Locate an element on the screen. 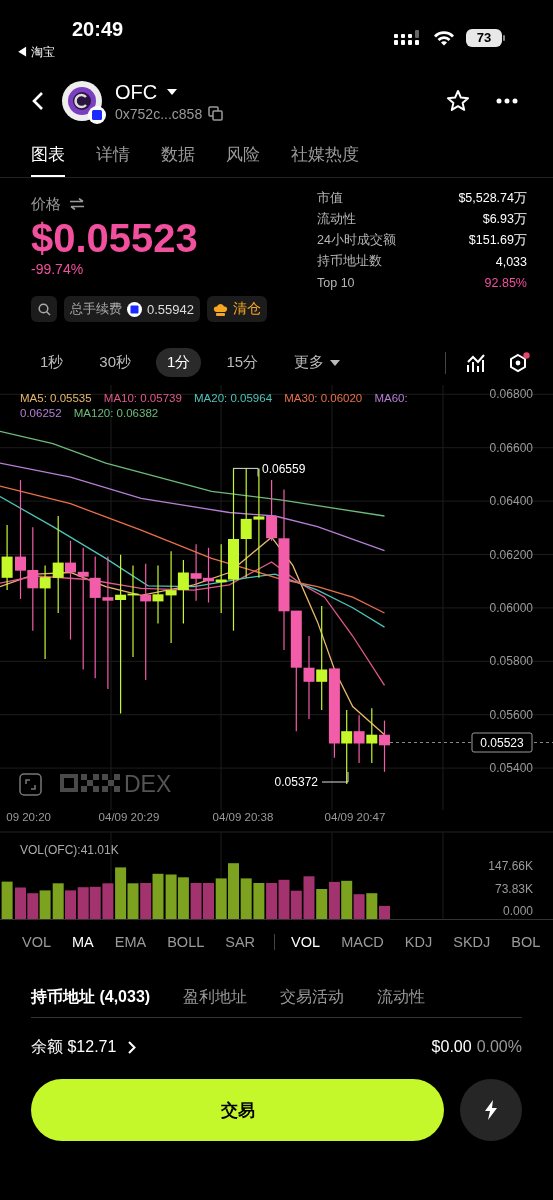 The image size is (553, 1200). interval-option: 更多 is located at coordinates (317, 362).